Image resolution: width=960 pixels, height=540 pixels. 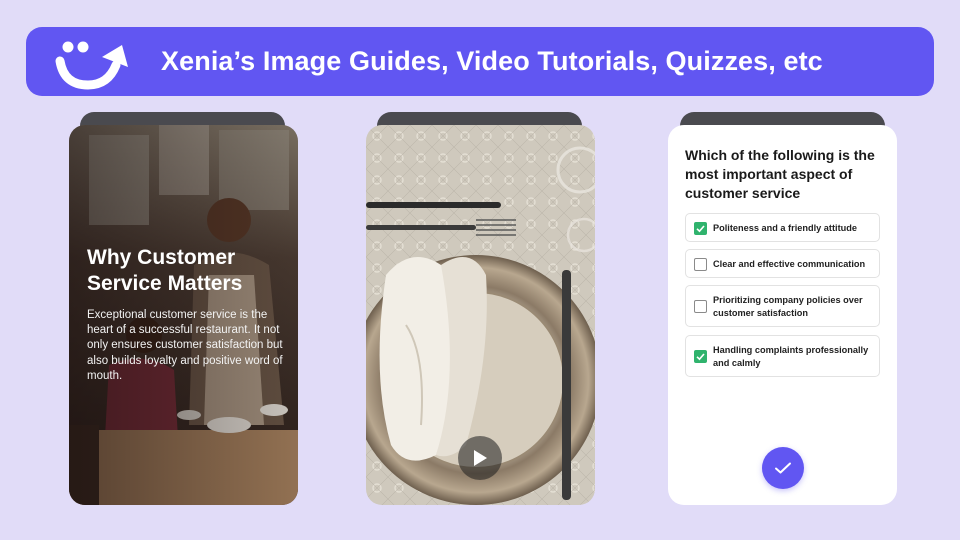 What do you see at coordinates (789, 264) in the screenshot?
I see `quiz-option-label: Clear and effective communication` at bounding box center [789, 264].